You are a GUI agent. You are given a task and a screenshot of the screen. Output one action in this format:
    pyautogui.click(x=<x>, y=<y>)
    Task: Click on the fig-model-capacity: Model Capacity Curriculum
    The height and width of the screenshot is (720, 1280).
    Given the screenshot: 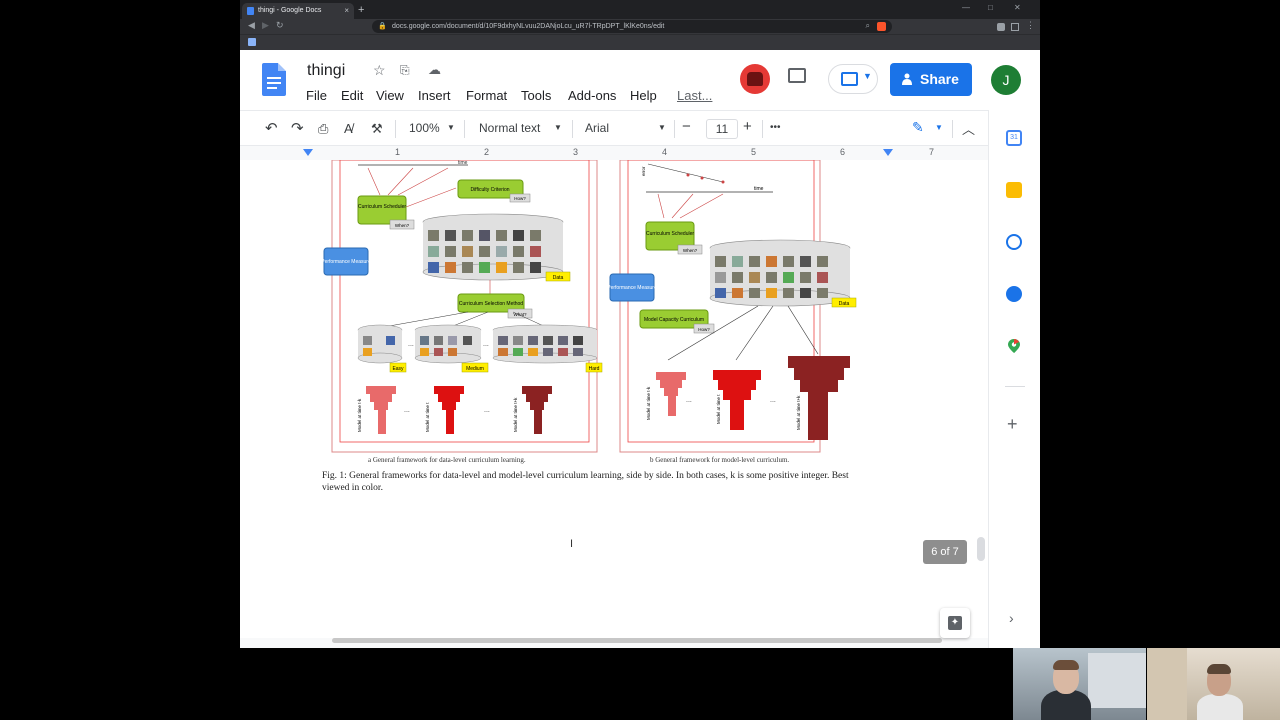 What is the action you would take?
    pyautogui.click(x=674, y=320)
    